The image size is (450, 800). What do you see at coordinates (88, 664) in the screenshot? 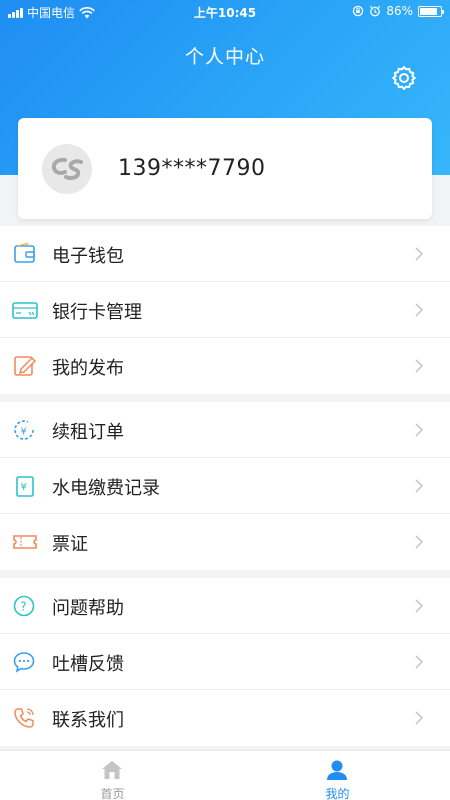
I see `menu-label: 吐槽反馈` at bounding box center [88, 664].